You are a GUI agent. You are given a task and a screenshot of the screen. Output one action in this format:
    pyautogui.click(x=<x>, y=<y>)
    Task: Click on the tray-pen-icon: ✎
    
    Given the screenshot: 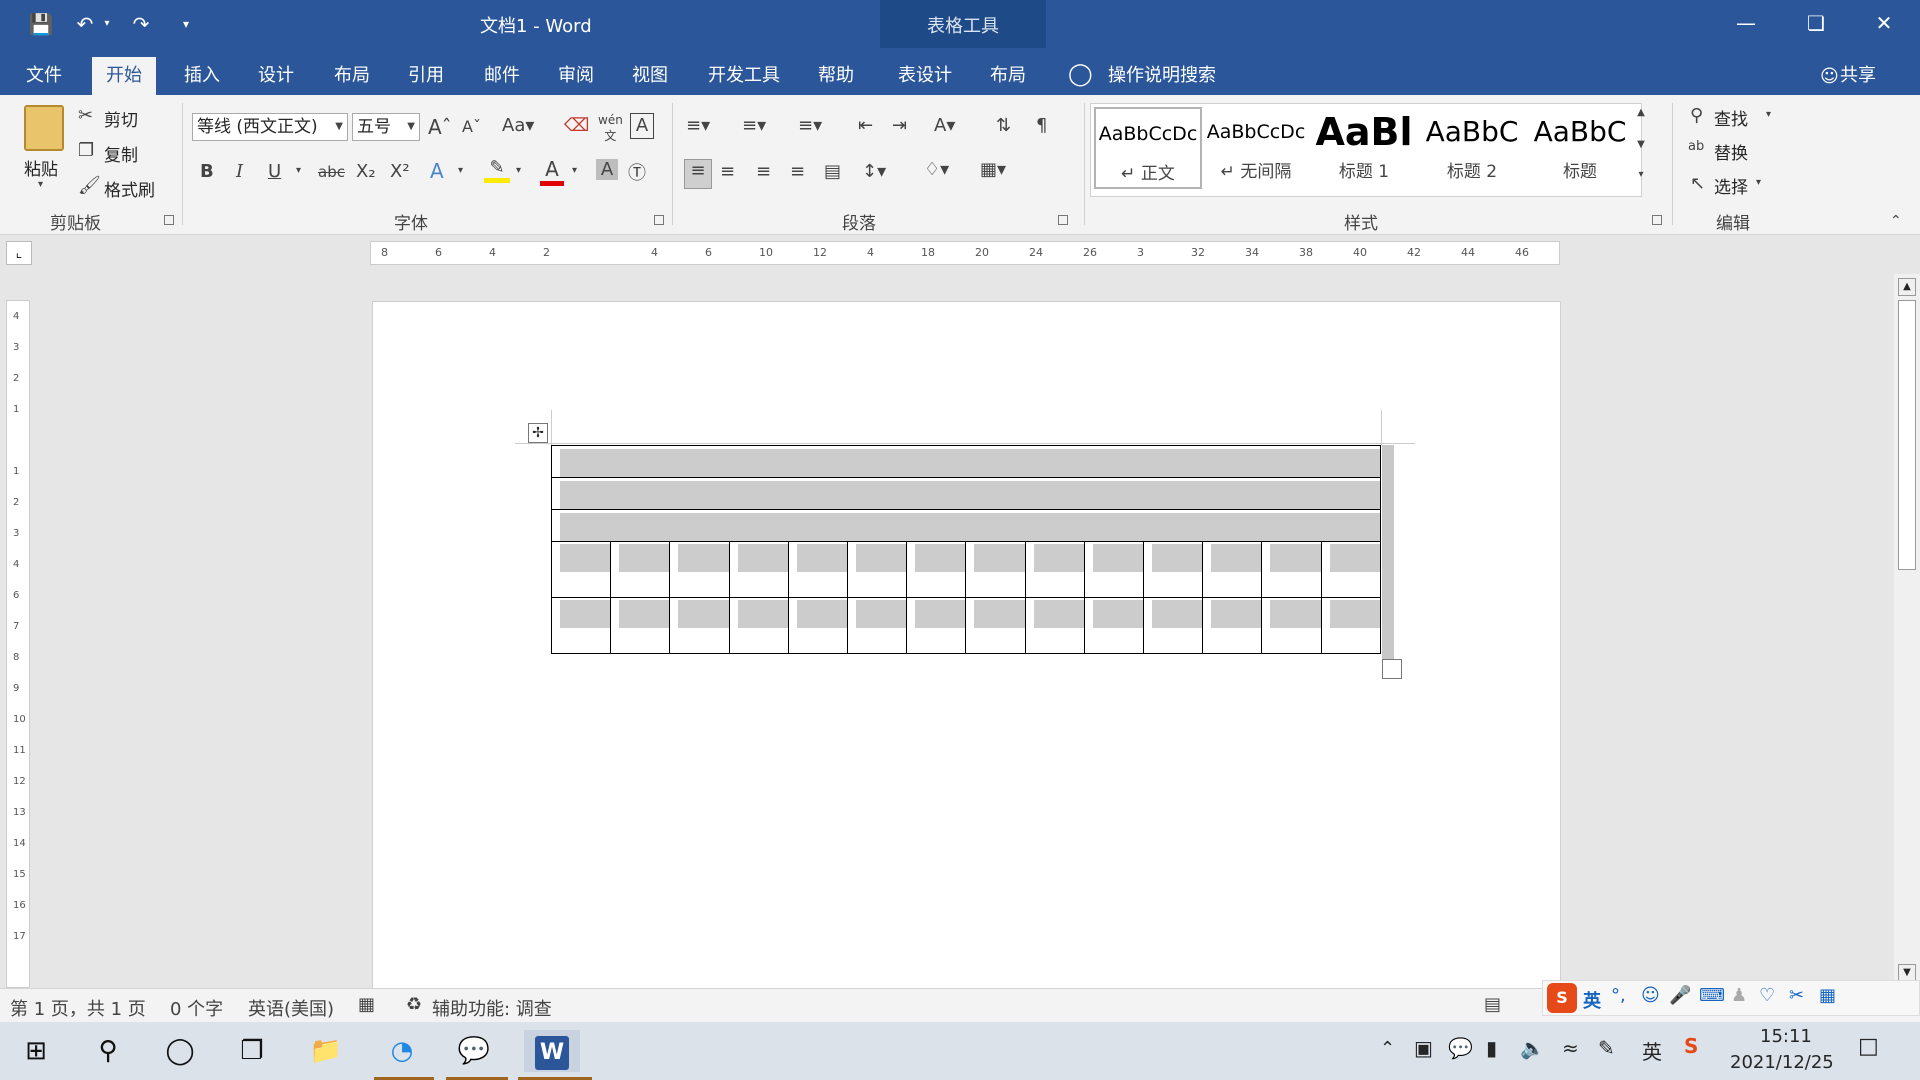 What is the action you would take?
    pyautogui.click(x=1606, y=1048)
    